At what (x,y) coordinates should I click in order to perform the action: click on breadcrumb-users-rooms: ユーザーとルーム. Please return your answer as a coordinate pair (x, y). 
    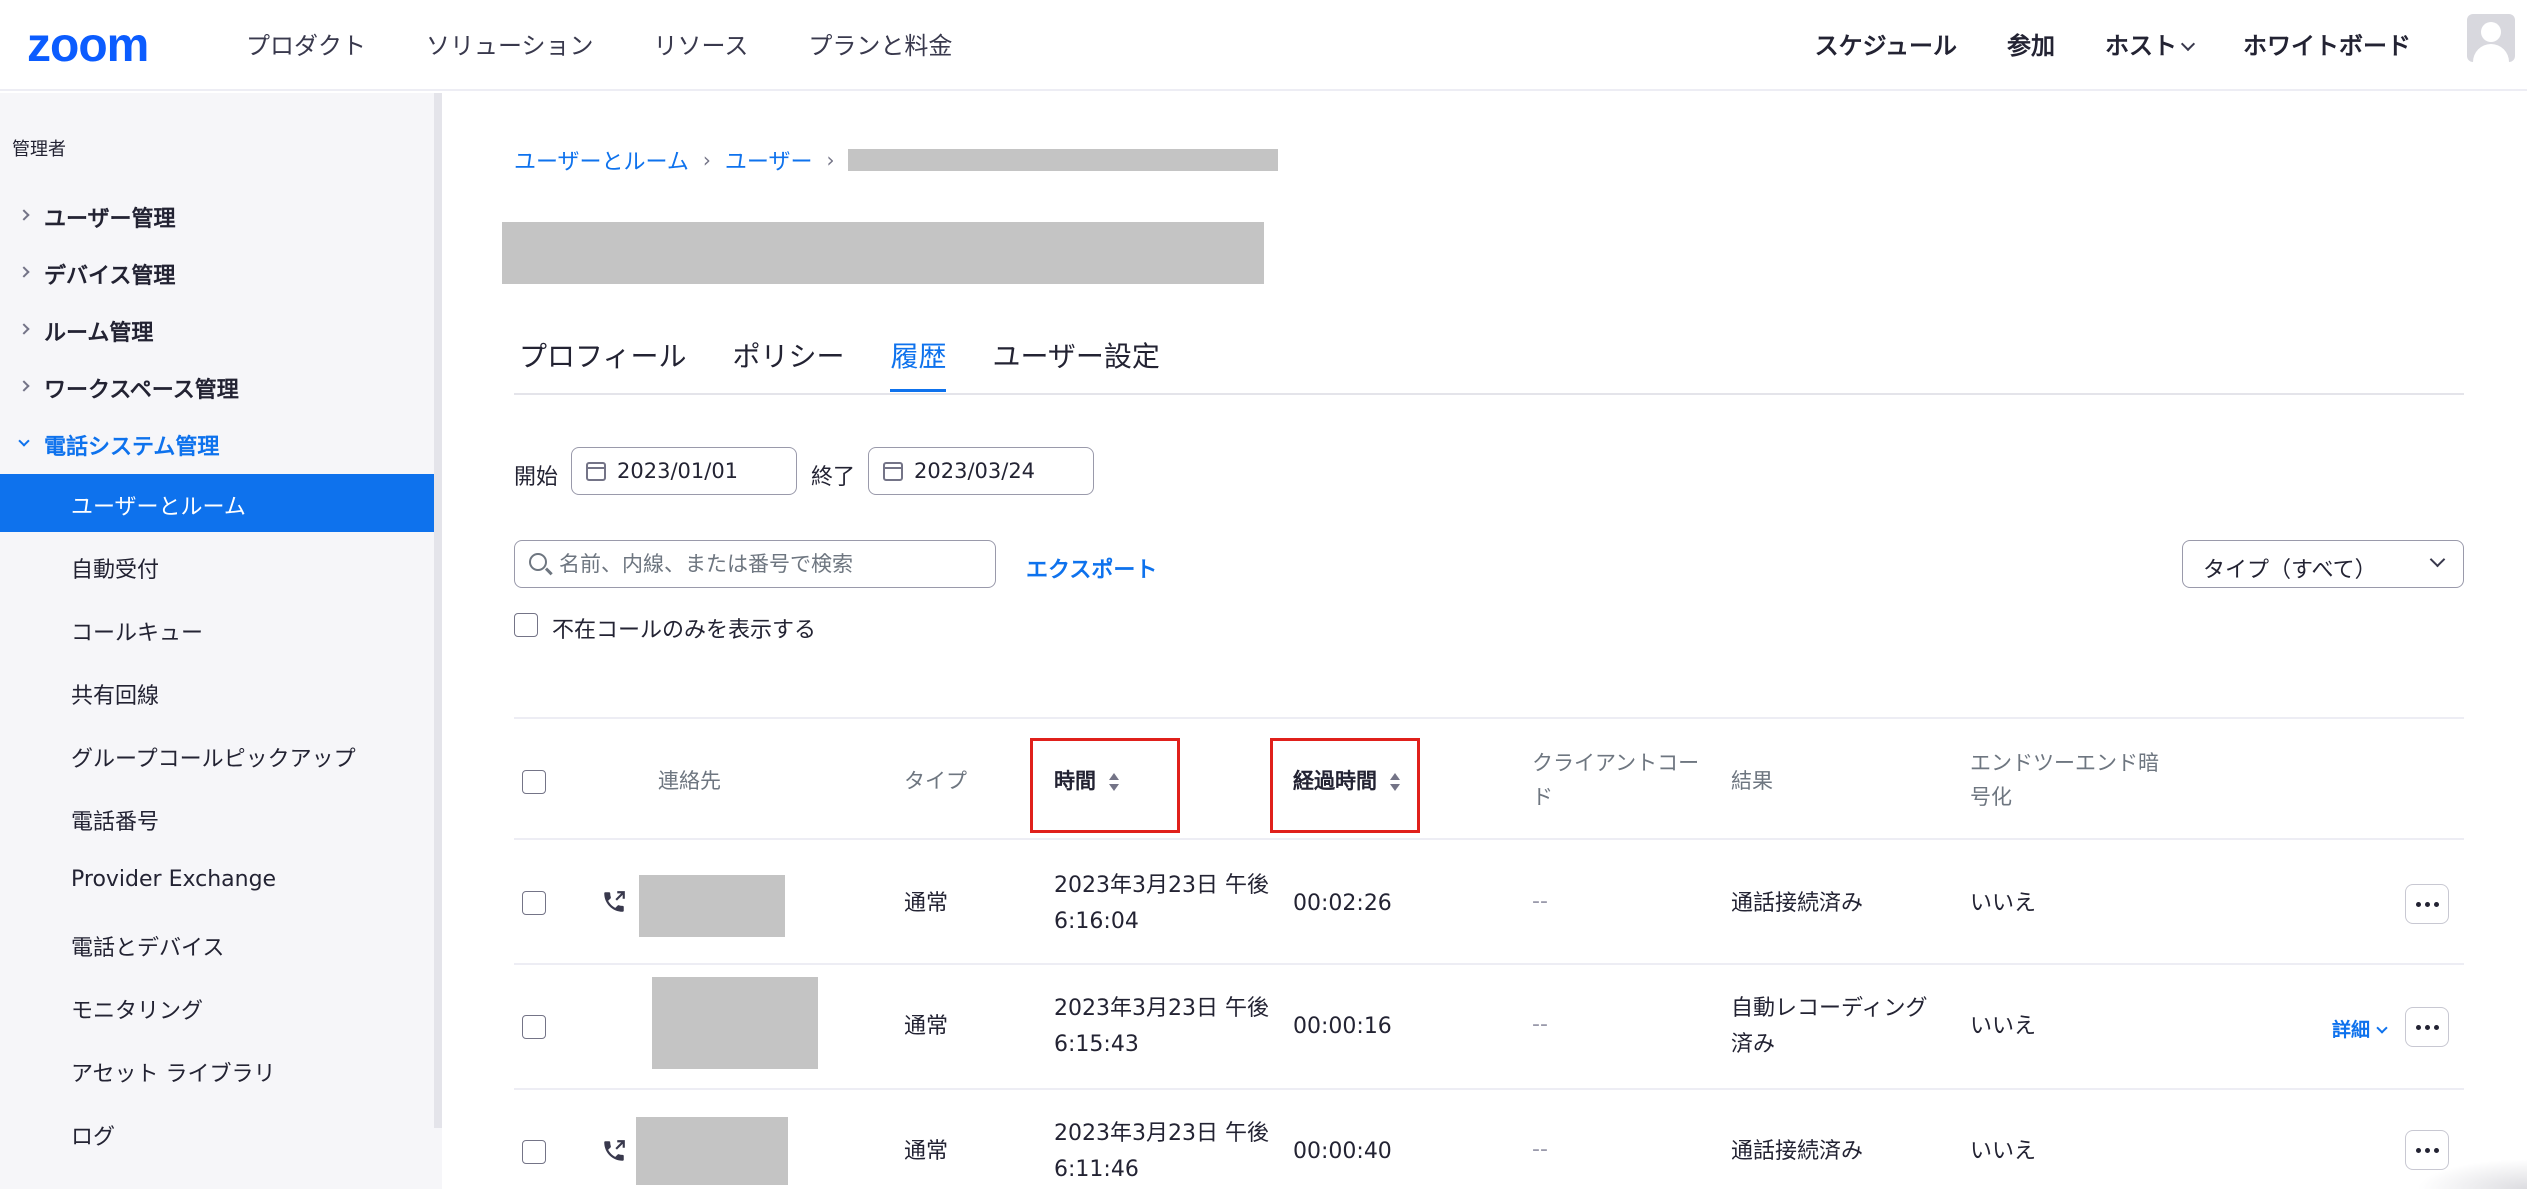
    Looking at the image, I should click on (601, 160).